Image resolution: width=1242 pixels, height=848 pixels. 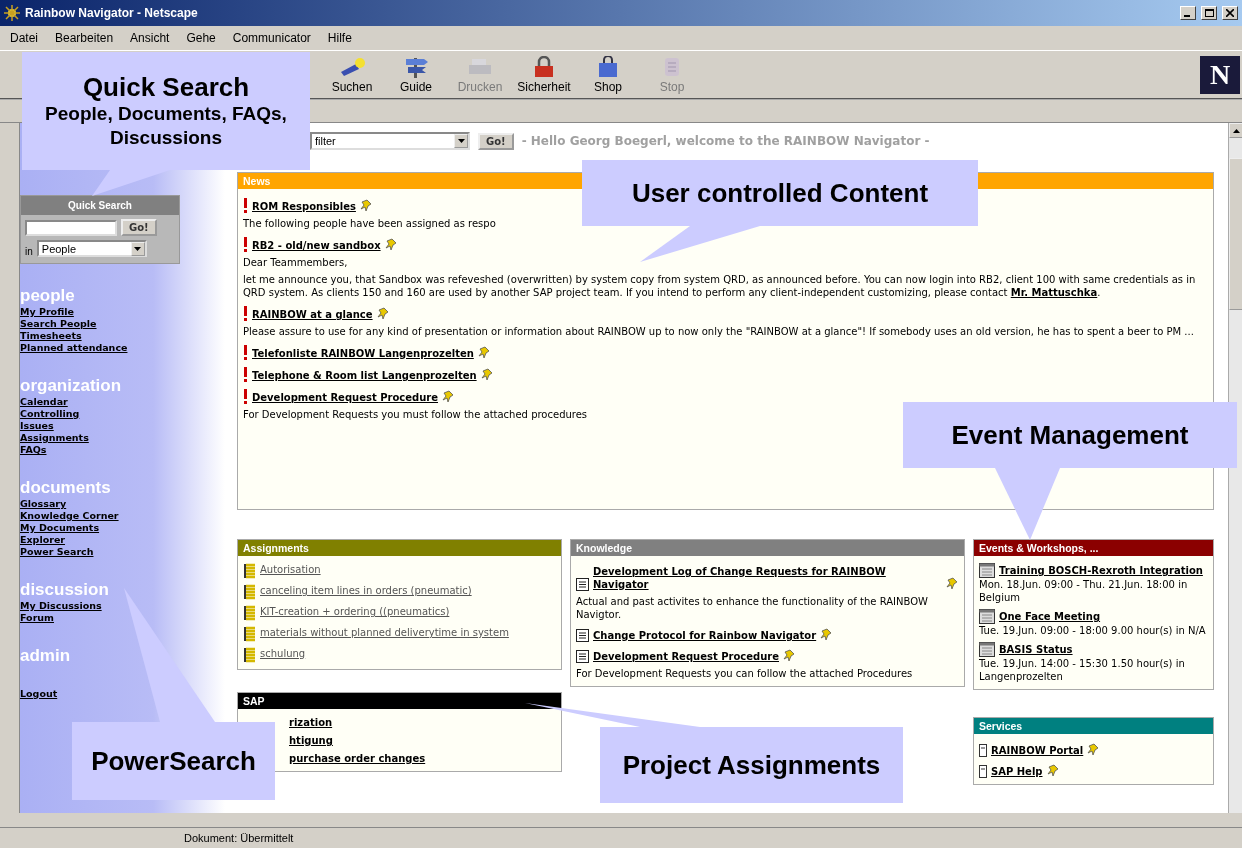 I want to click on sidebar-link: Explorer, so click(x=42, y=540).